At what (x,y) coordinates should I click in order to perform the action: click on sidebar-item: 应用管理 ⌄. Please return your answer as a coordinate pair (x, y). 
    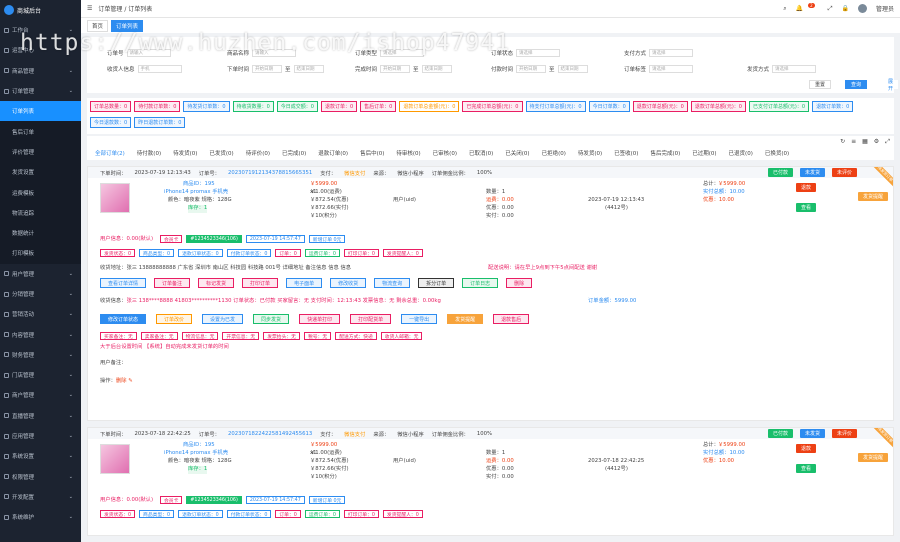
    Looking at the image, I should click on (40, 436).